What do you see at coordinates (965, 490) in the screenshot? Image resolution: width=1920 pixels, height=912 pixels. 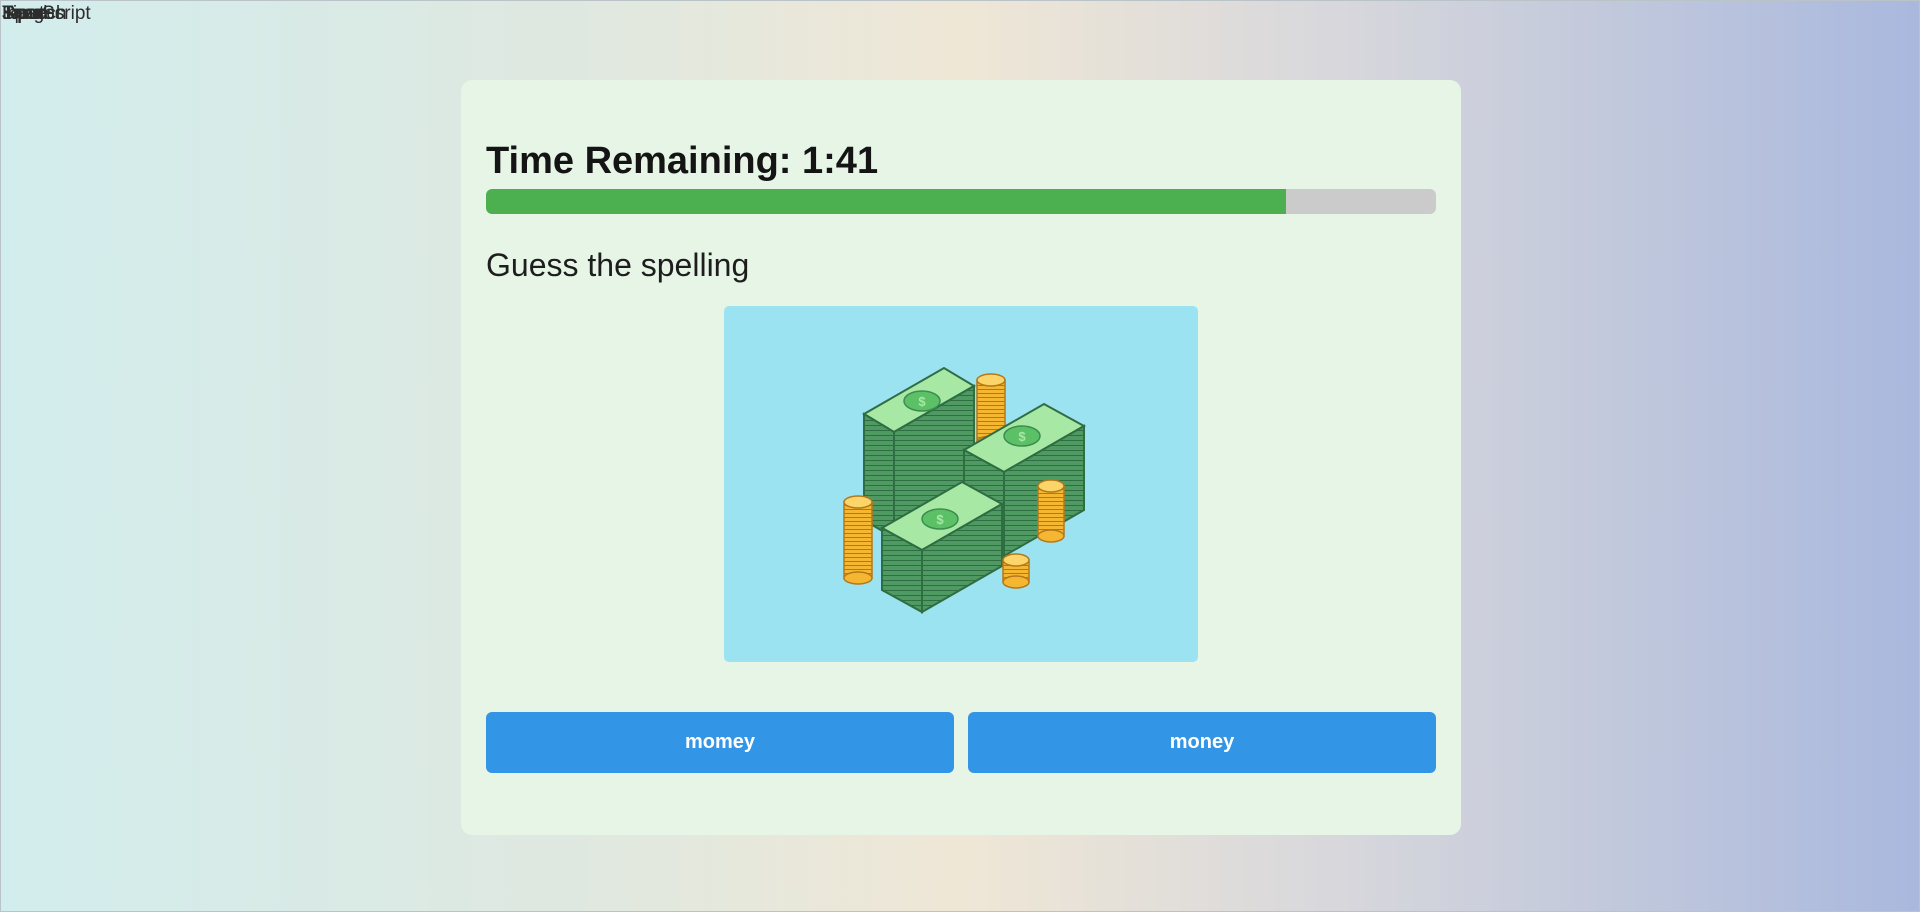 I see `money-stack-illustration-icon: $ $ $` at bounding box center [965, 490].